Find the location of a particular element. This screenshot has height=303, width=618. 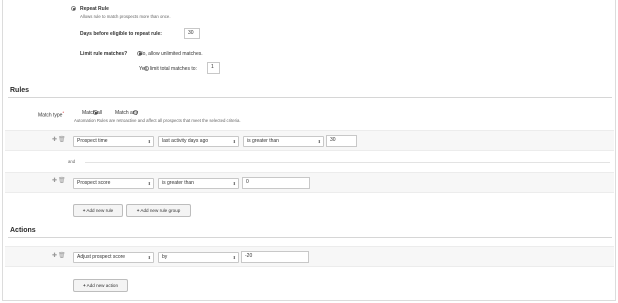

add-new-action-button: +Add new action is located at coordinates (100, 285).